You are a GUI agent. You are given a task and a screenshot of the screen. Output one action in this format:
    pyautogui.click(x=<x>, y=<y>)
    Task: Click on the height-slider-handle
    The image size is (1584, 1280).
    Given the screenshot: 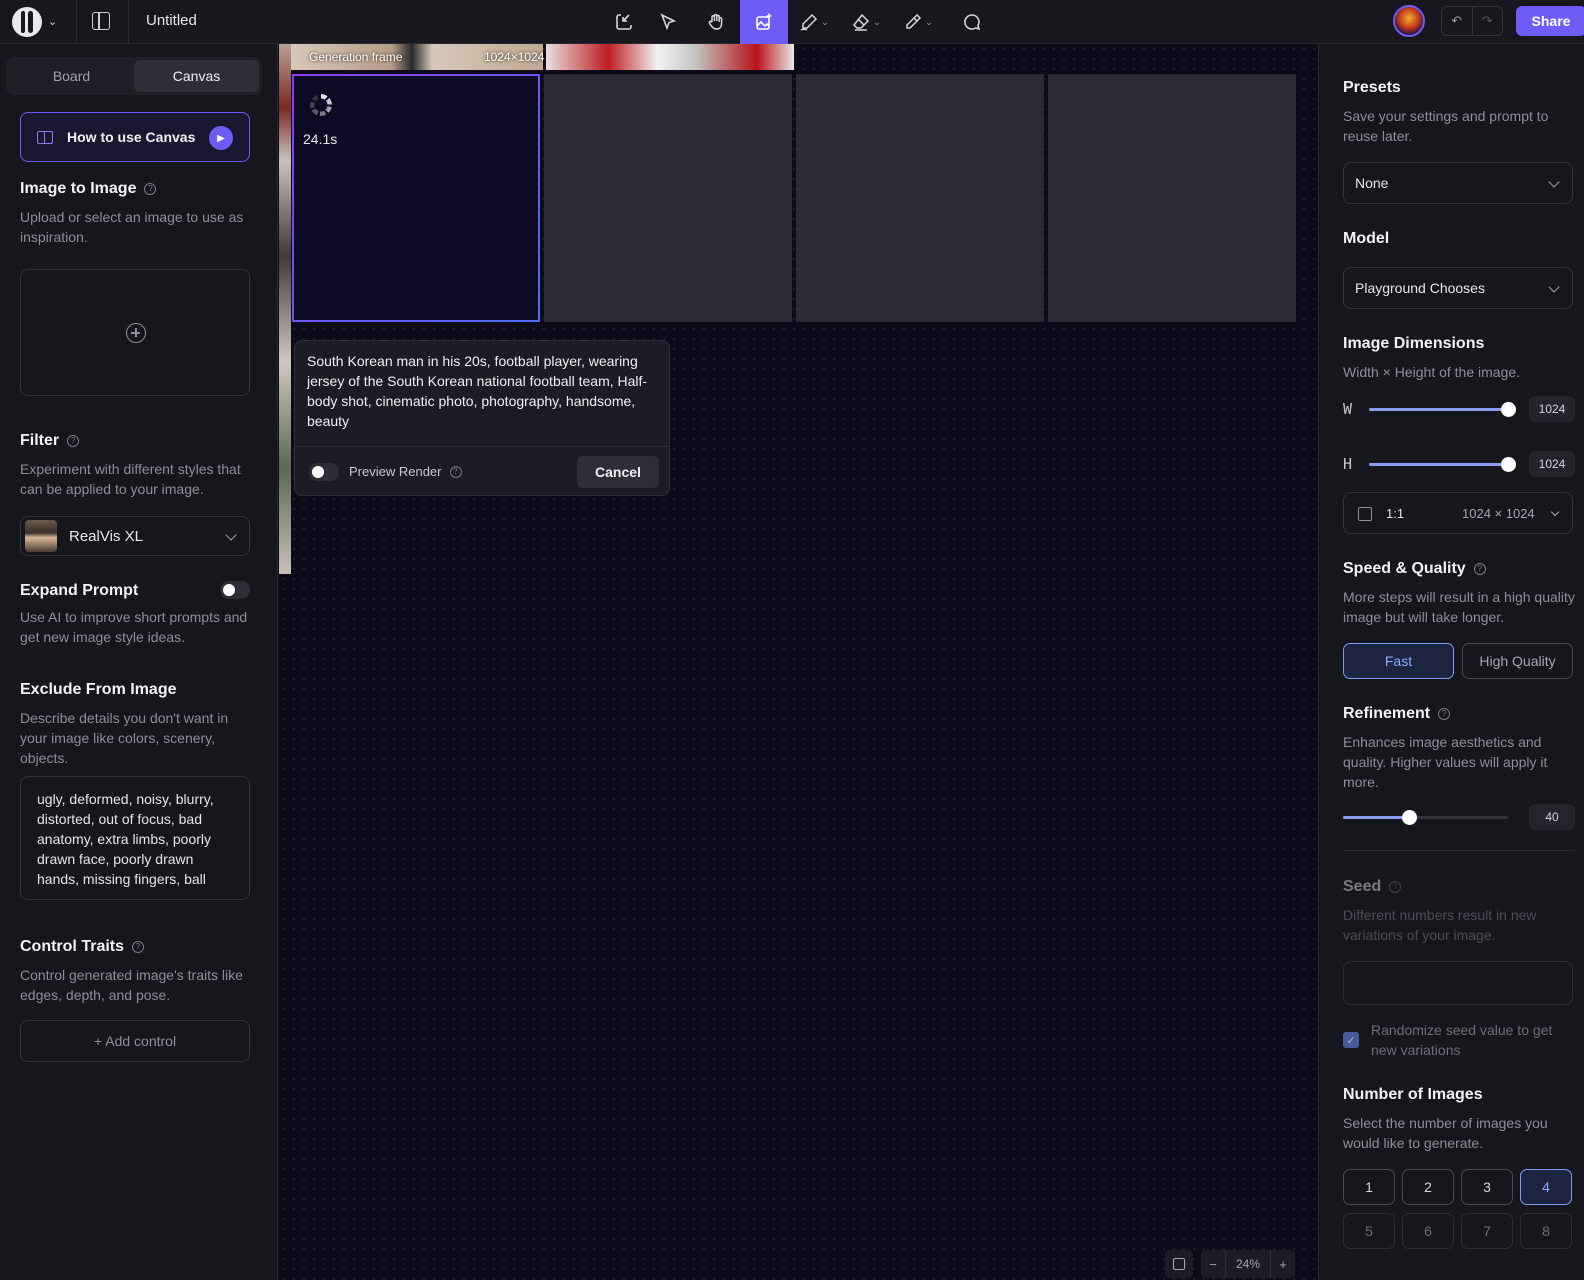 What is the action you would take?
    pyautogui.click(x=1508, y=464)
    